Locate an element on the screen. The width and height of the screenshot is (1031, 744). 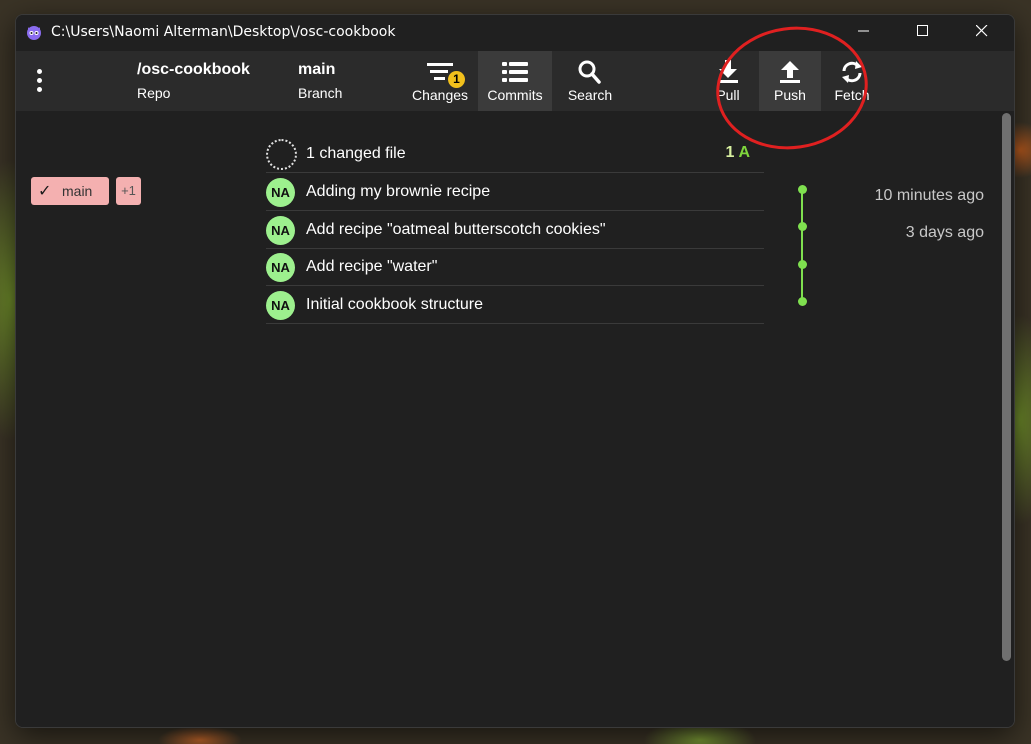
branch-name: main is located at coordinates (317, 69).